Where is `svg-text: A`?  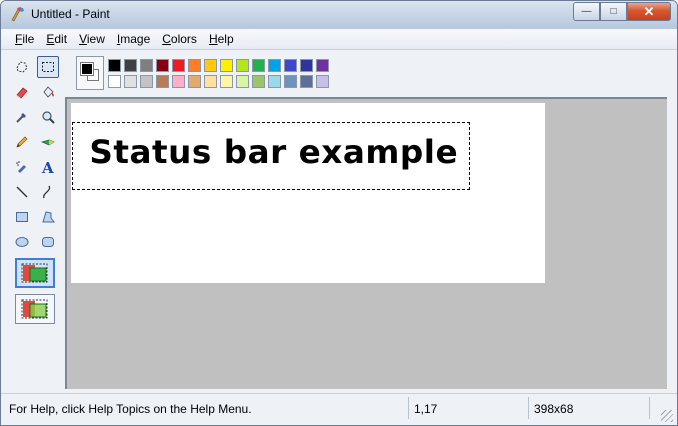
svg-text: A is located at coordinates (47, 167).